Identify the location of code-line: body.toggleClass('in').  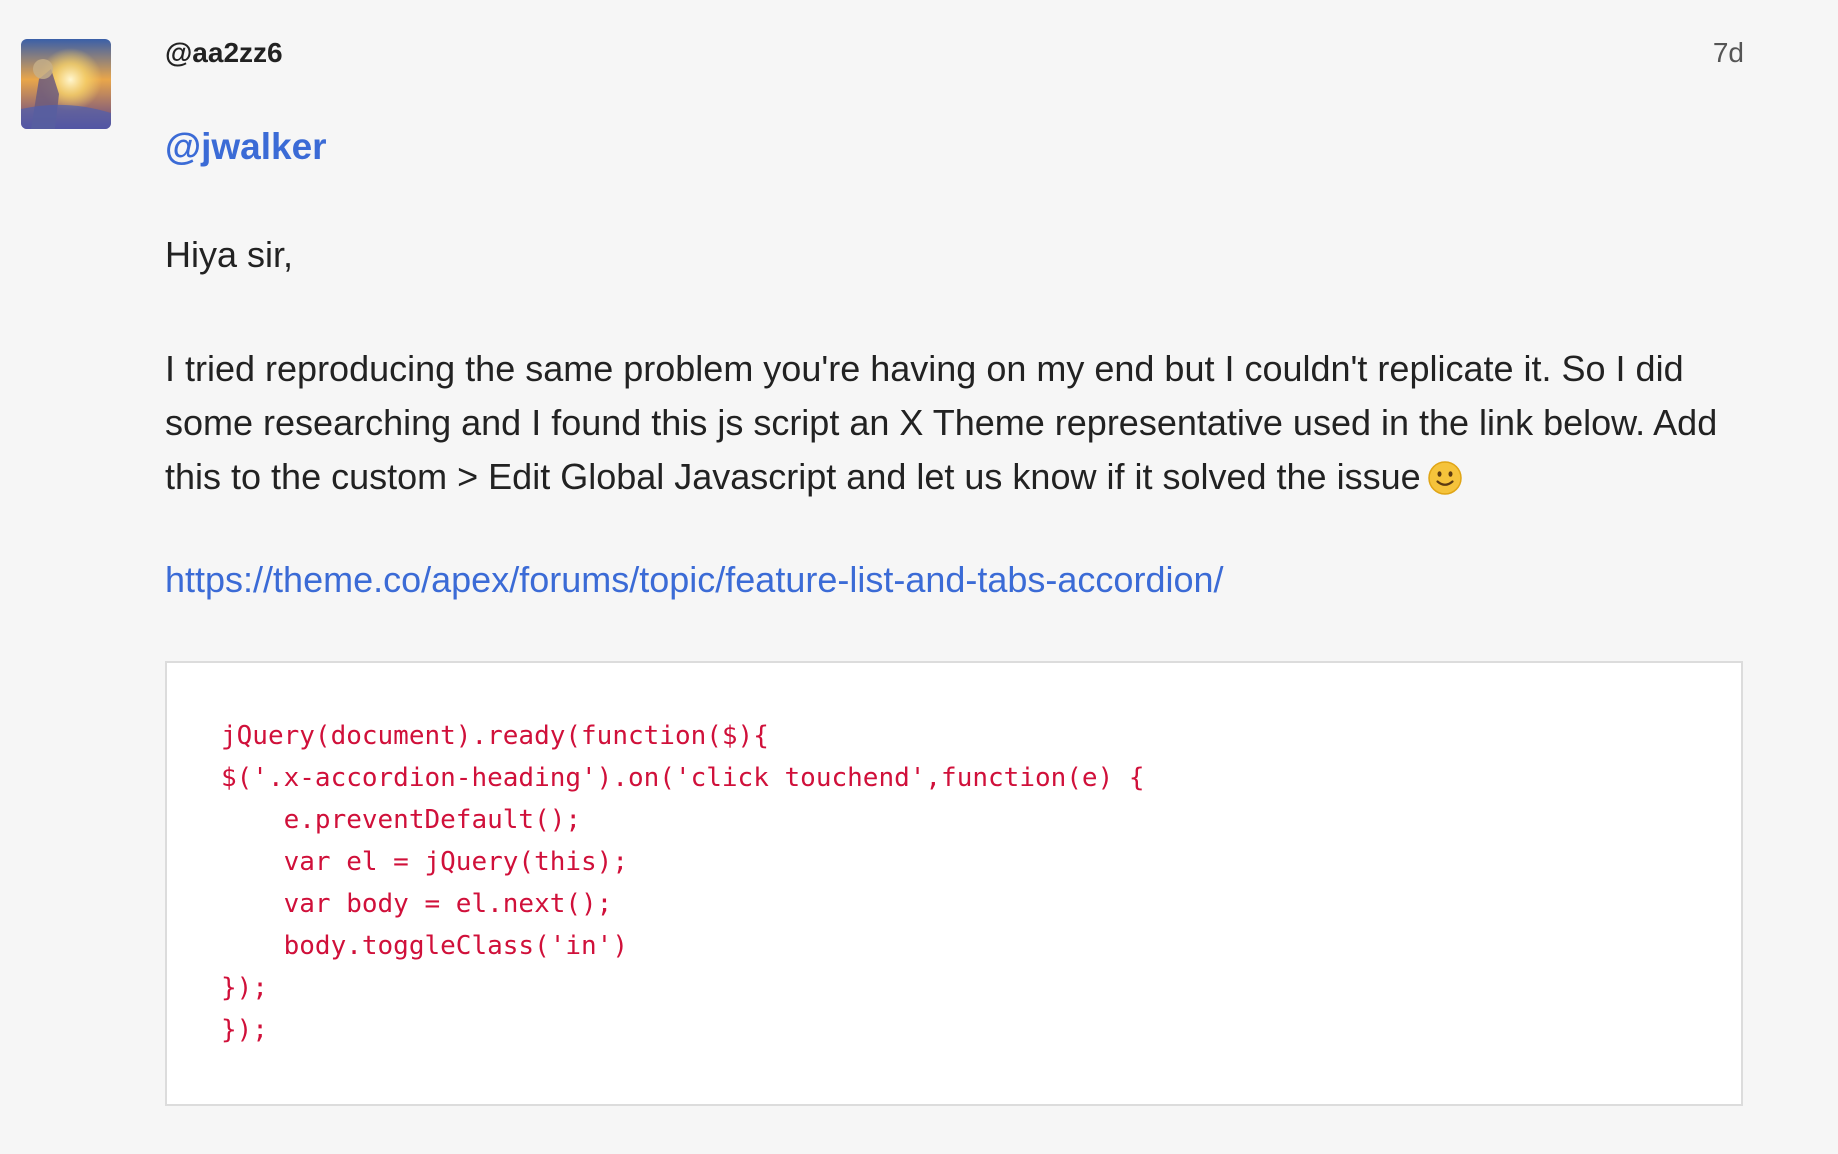
(424, 946).